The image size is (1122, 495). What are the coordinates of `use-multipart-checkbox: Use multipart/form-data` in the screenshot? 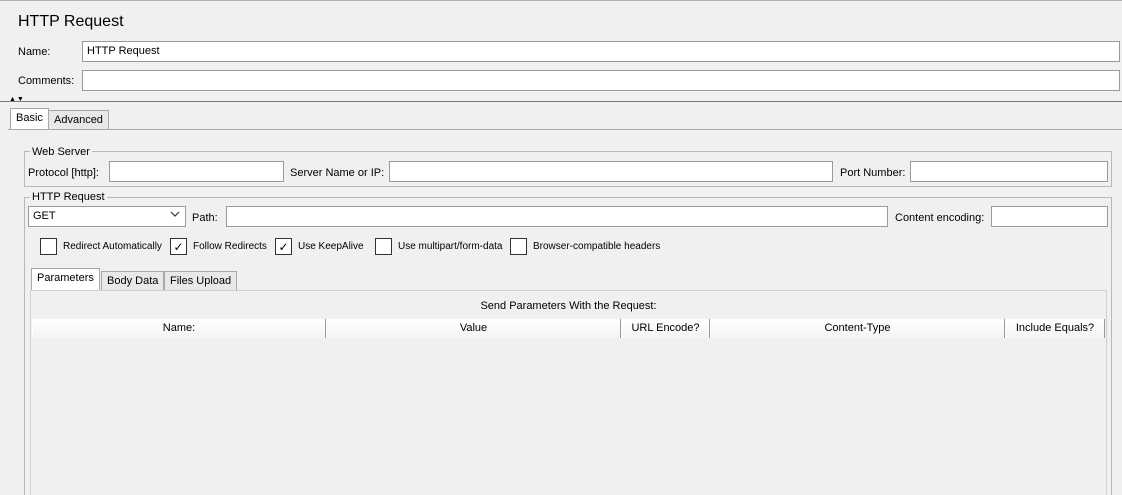 It's located at (438, 246).